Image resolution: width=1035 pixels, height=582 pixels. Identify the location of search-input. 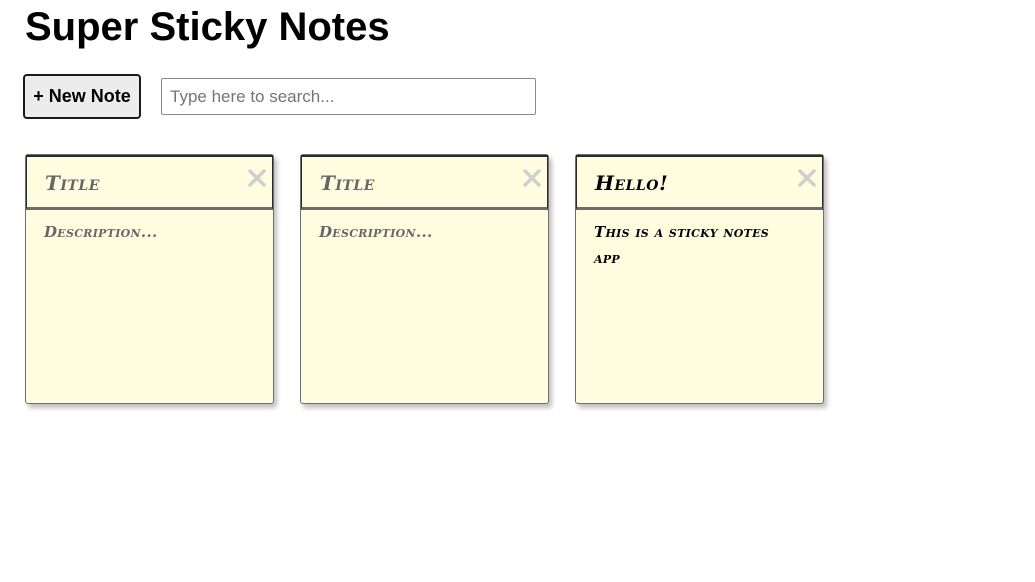
(348, 96).